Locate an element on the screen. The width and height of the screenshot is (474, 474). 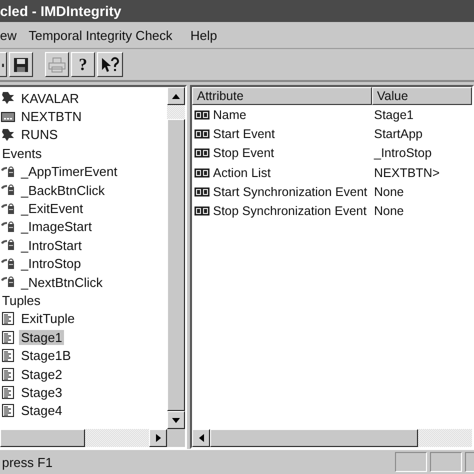
right-arrow-icon is located at coordinates (158, 438).